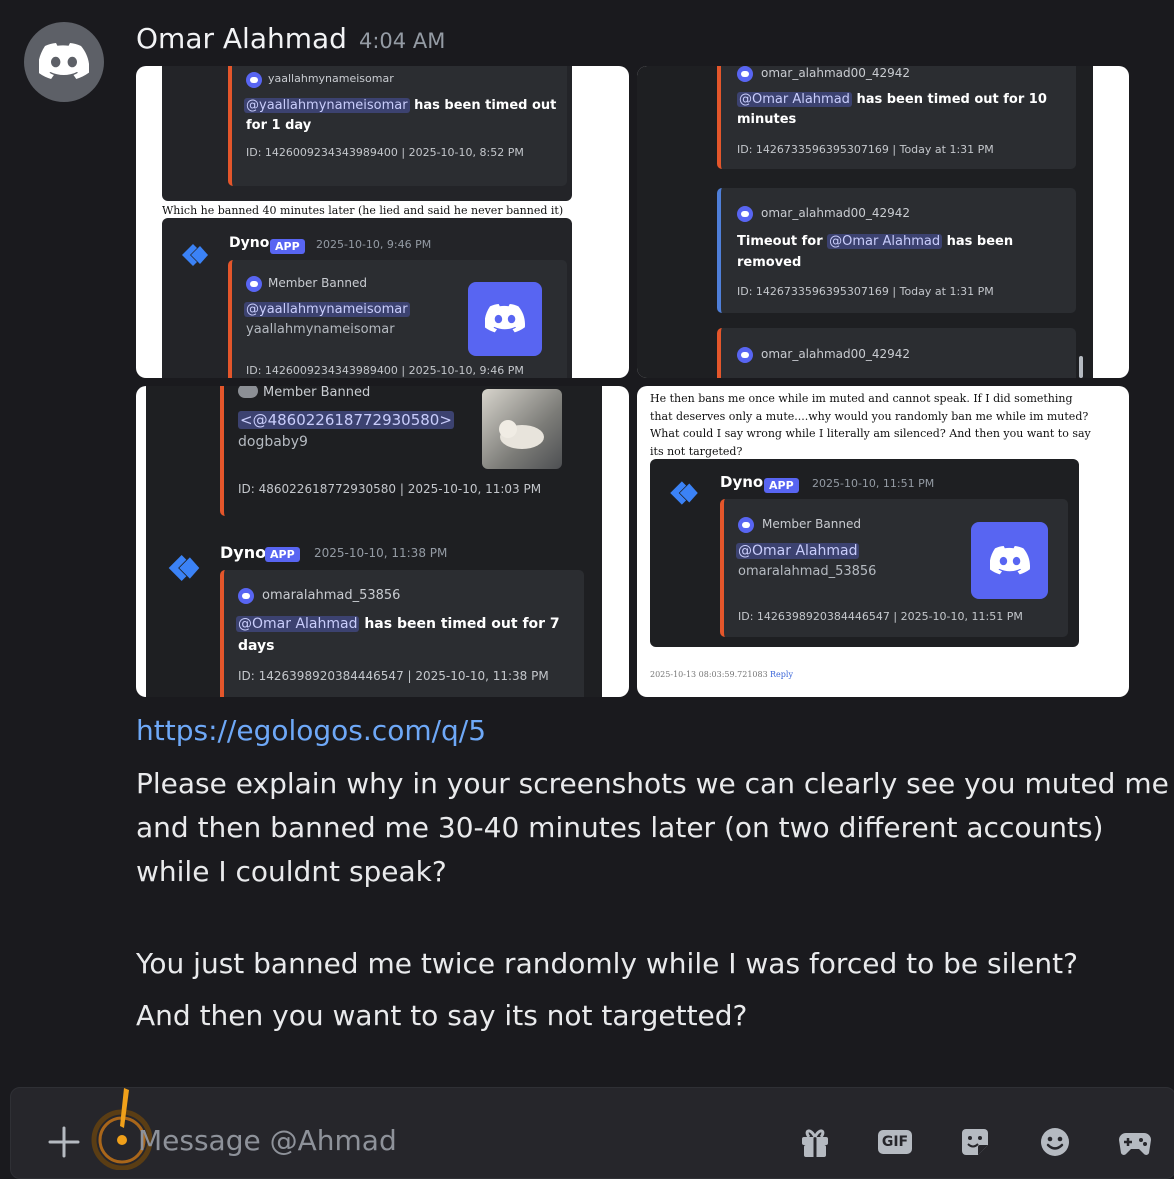  What do you see at coordinates (346, 420) in the screenshot?
I see `att3-mention: <@486022618772930580>` at bounding box center [346, 420].